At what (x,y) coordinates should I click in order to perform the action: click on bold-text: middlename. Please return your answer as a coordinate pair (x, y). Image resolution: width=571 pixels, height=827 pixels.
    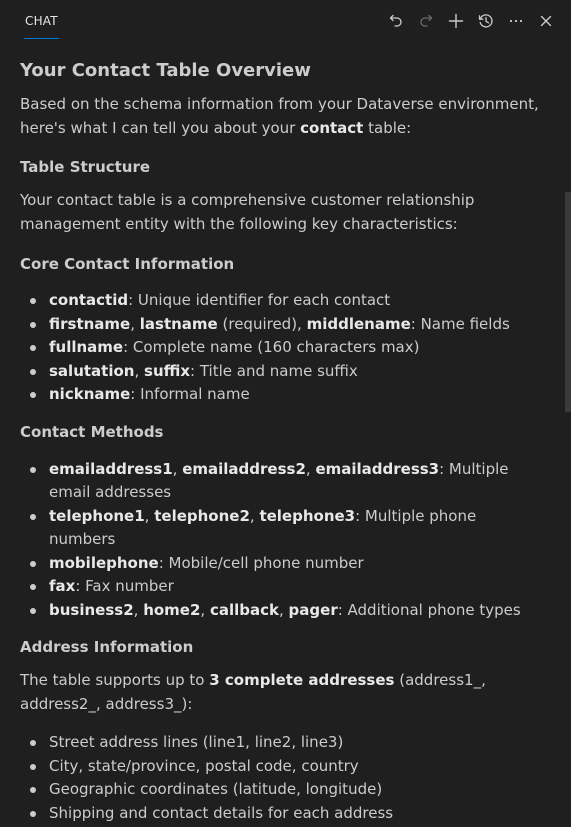
    Looking at the image, I should click on (358, 323).